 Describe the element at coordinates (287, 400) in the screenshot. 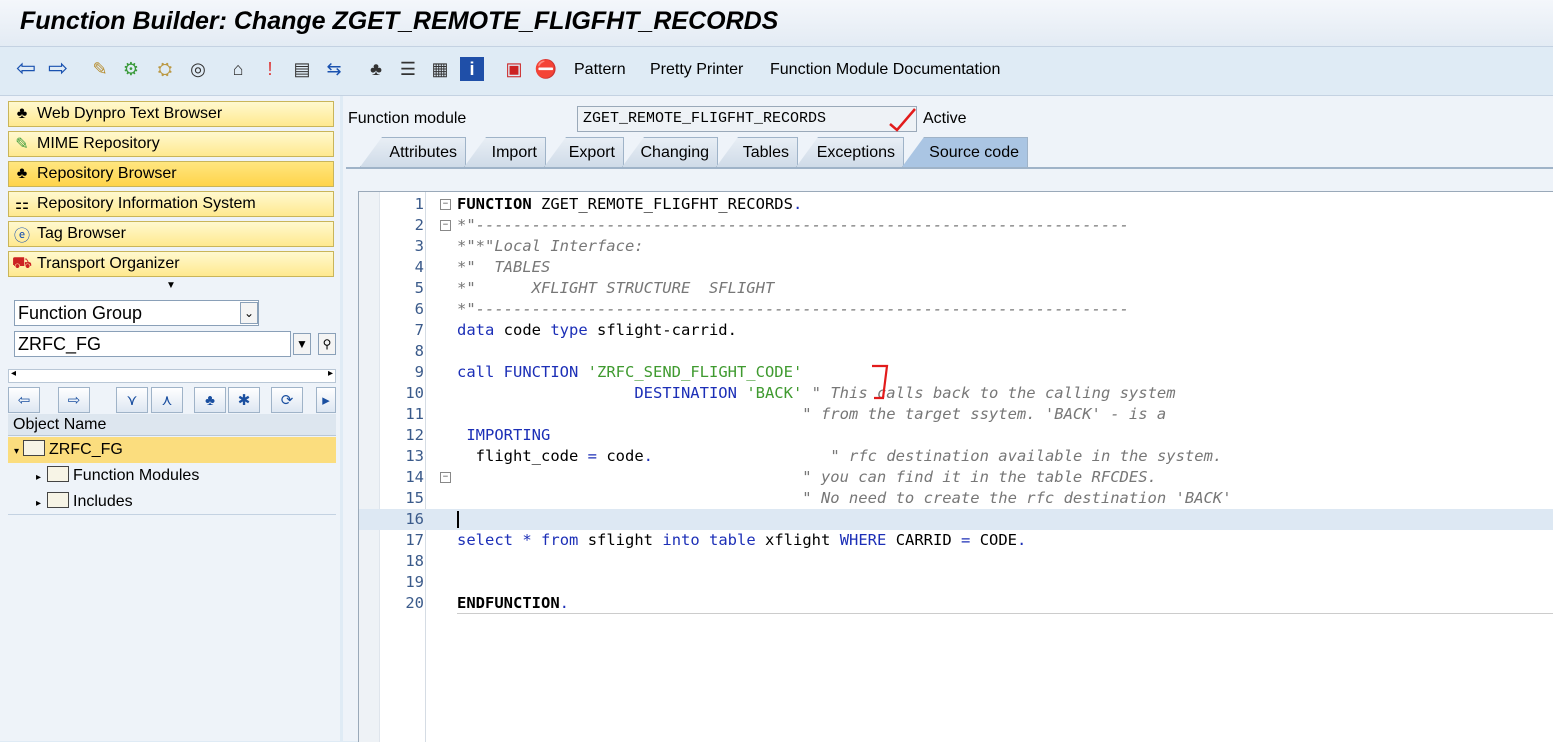

I see `refresh-icon: ⟳` at that location.